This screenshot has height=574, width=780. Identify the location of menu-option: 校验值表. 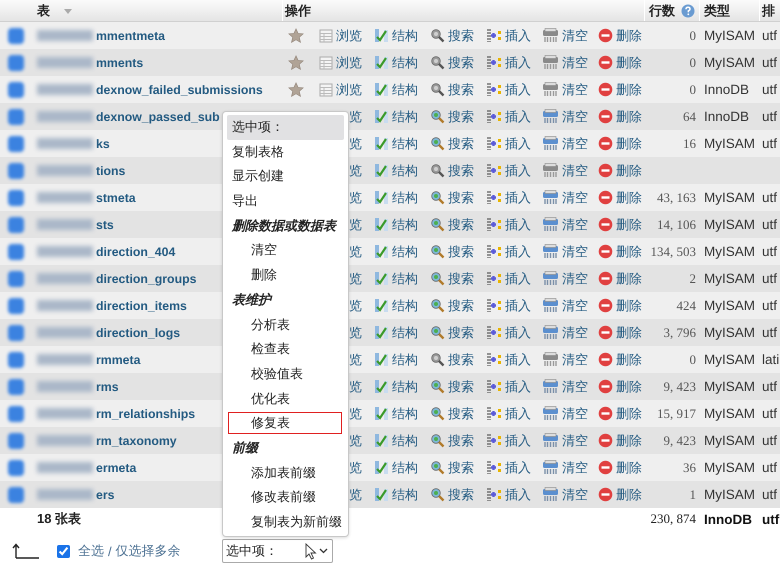
(285, 374).